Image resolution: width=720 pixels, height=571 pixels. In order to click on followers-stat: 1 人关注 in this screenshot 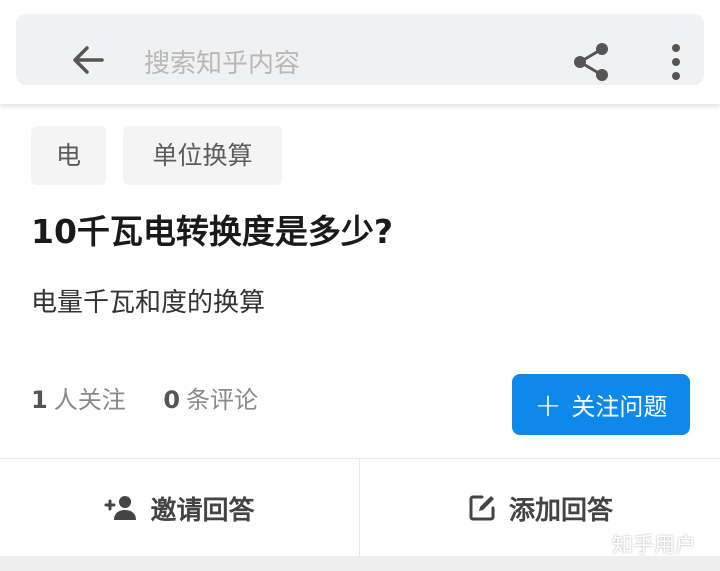, I will do `click(78, 400)`.